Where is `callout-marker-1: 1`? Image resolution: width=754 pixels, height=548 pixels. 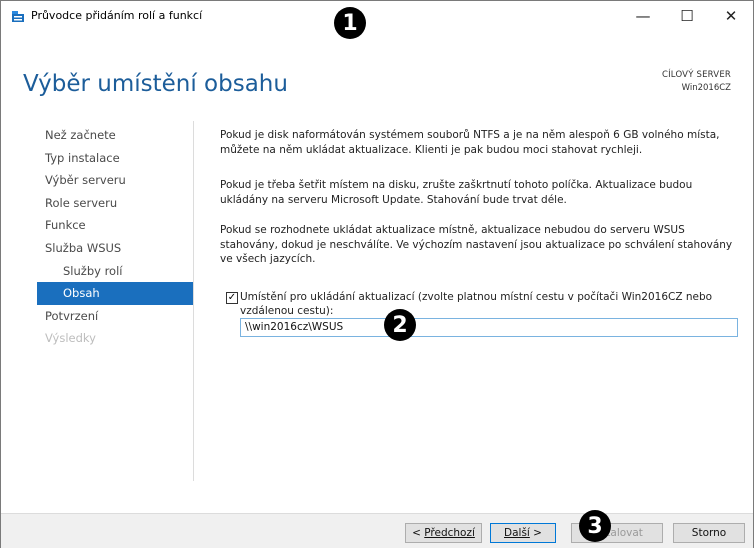 callout-marker-1: 1 is located at coordinates (350, 23).